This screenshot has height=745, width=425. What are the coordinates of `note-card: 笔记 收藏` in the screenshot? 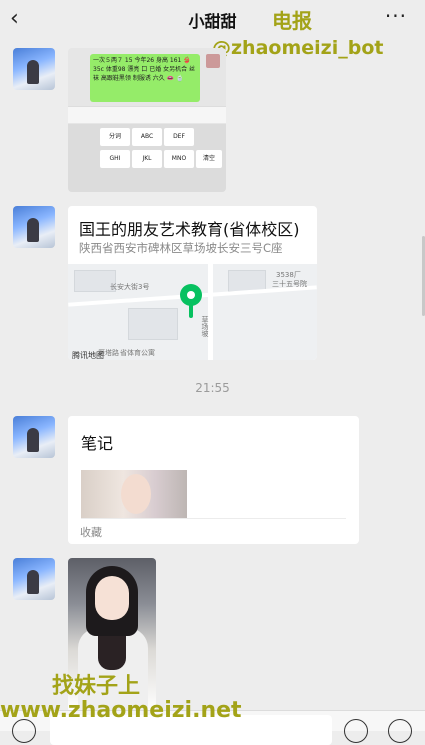 It's located at (213, 480).